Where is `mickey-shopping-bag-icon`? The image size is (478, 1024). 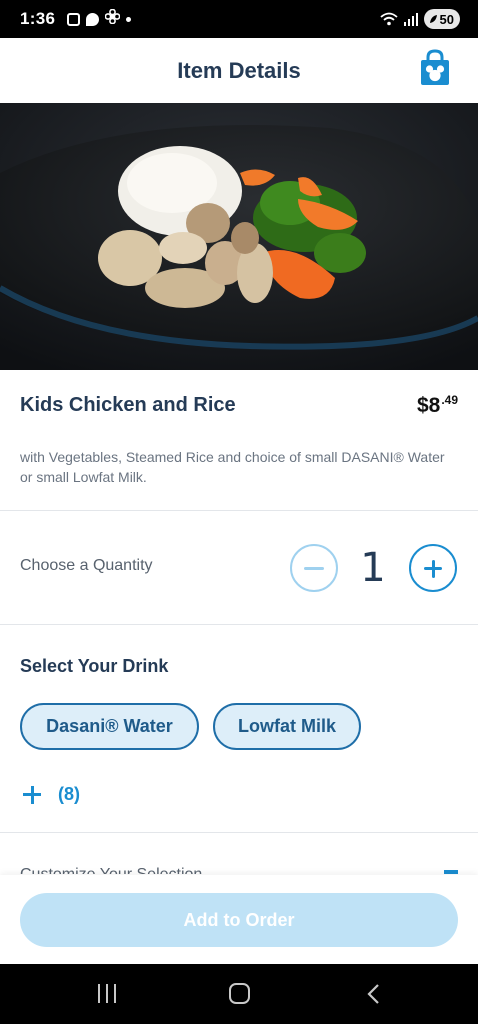
mickey-shopping-bag-icon is located at coordinates (435, 67).